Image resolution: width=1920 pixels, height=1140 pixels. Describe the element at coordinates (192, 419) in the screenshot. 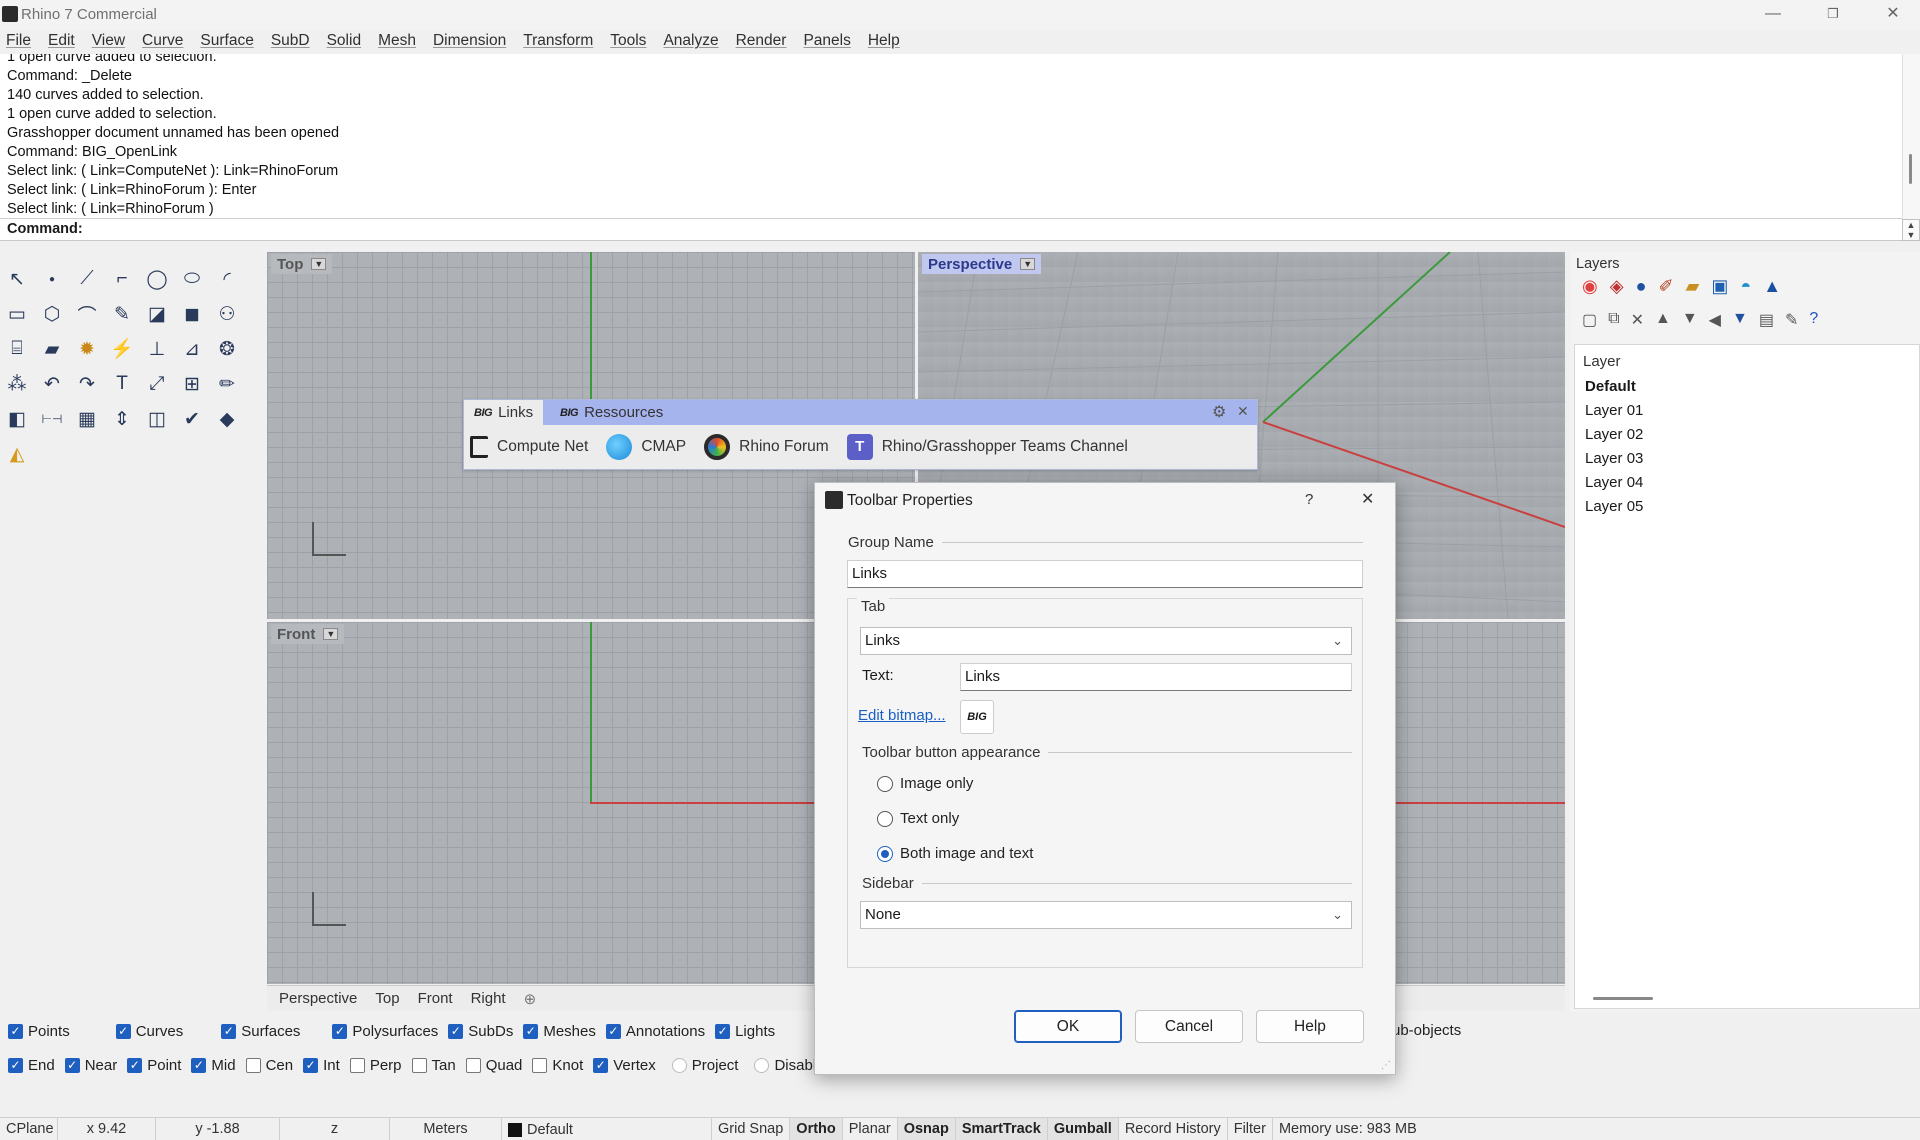

I see `check-icon: ✔` at that location.